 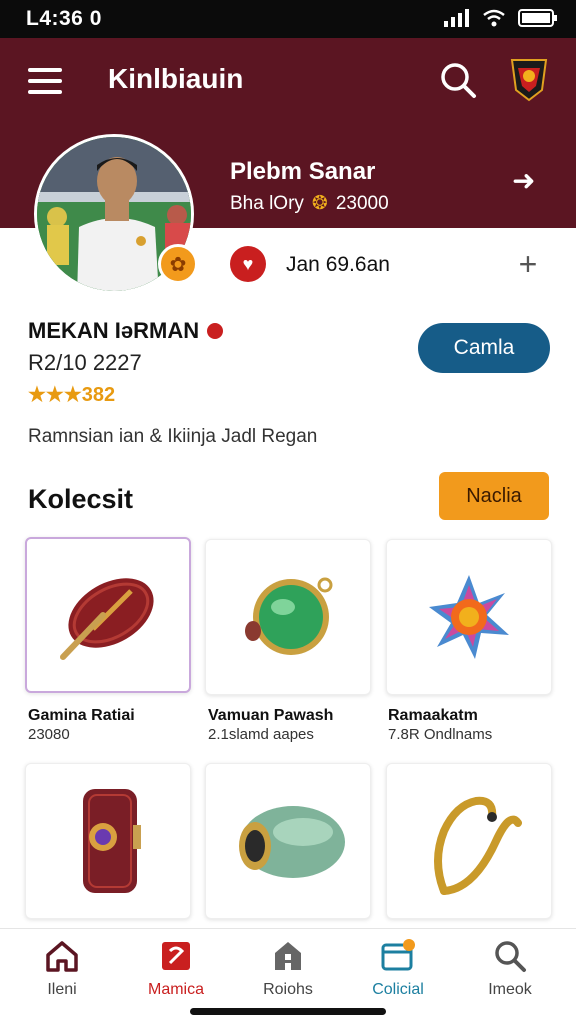 What do you see at coordinates (62, 989) in the screenshot?
I see `nav-label: Ileni` at bounding box center [62, 989].